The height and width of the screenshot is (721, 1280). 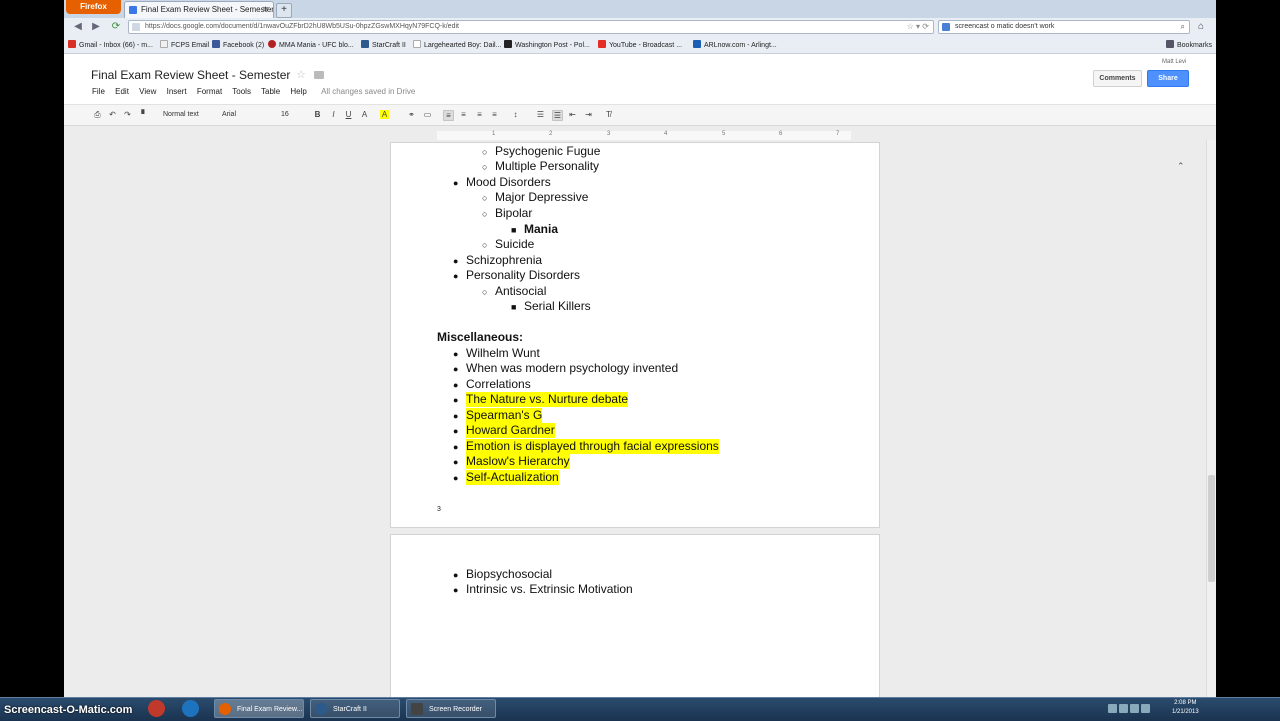 I want to click on menu-table: Table, so click(x=270, y=91).